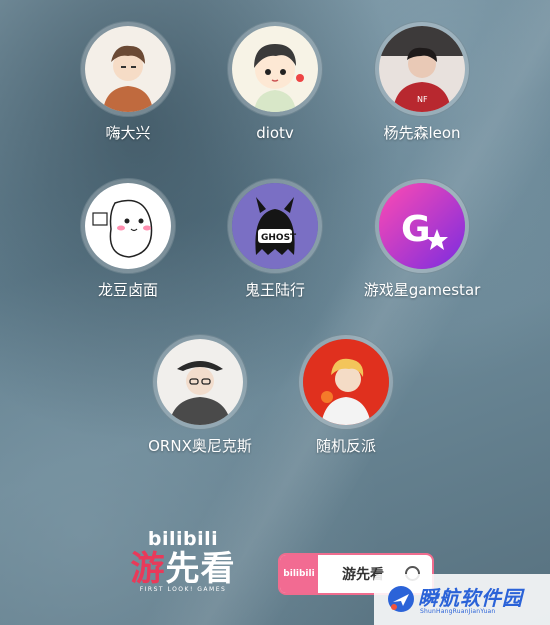 The image size is (550, 625). I want to click on creator-card: 龙豆卤面, so click(128, 239).